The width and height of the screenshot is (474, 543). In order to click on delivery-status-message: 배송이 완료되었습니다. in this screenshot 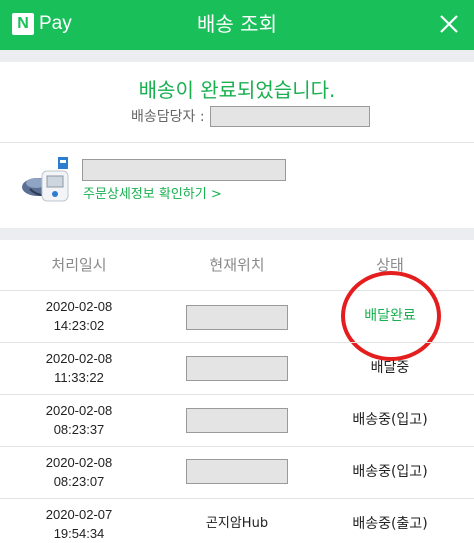, I will do `click(237, 90)`.